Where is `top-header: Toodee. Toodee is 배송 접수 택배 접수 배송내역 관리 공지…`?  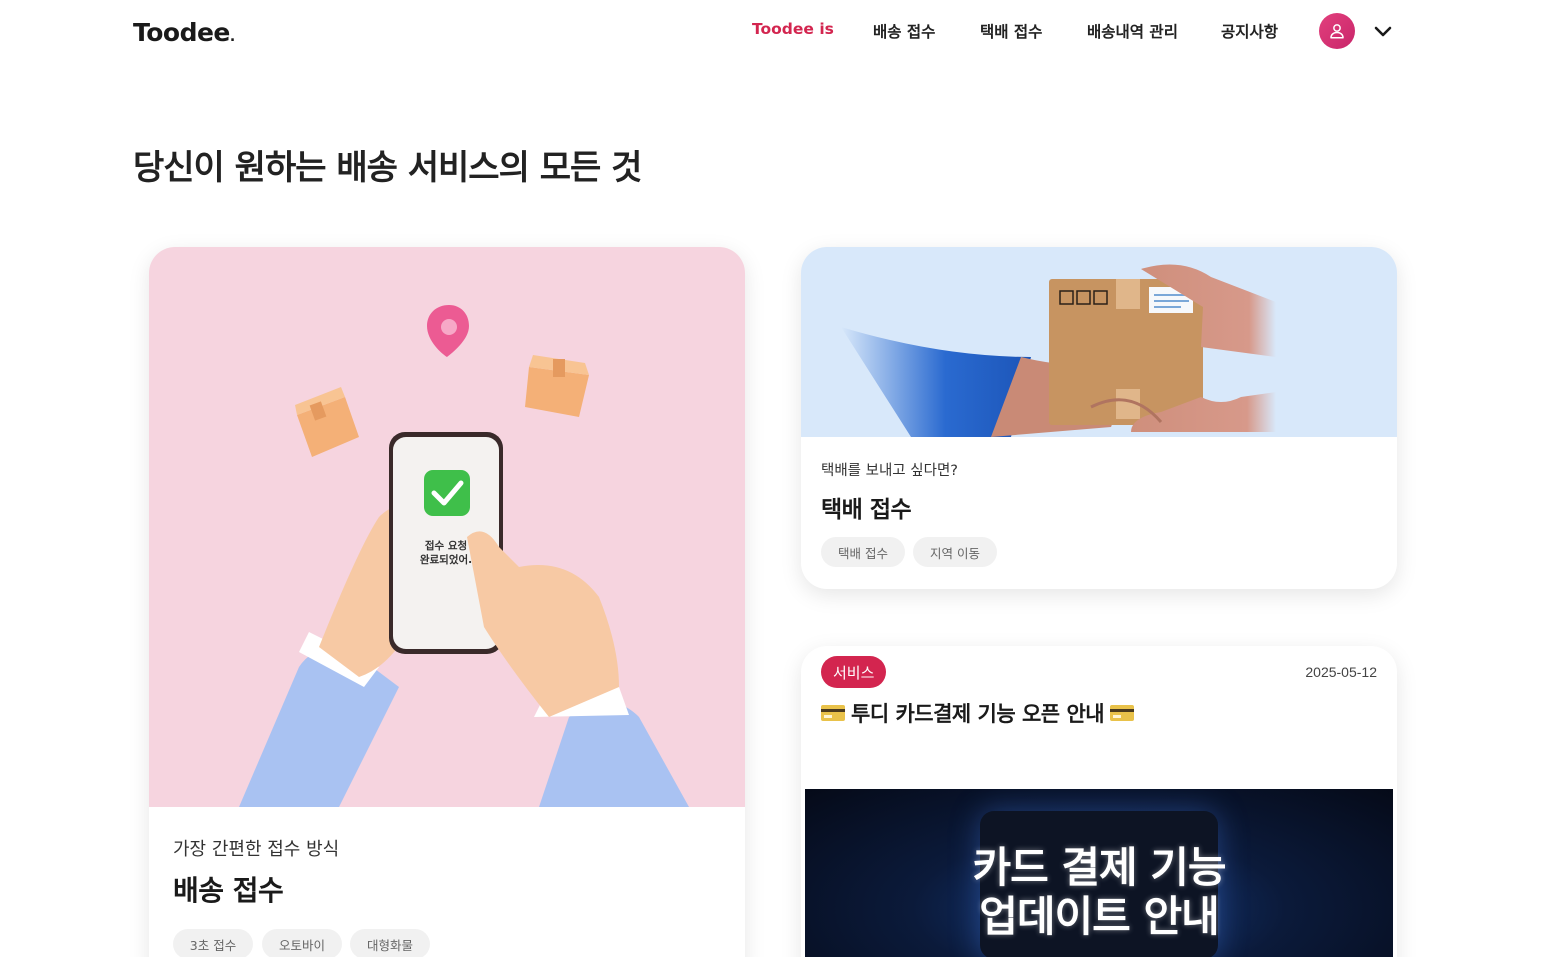 top-header: Toodee. Toodee is 배송 접수 택배 접수 배송내역 관리 공지… is located at coordinates (776, 31).